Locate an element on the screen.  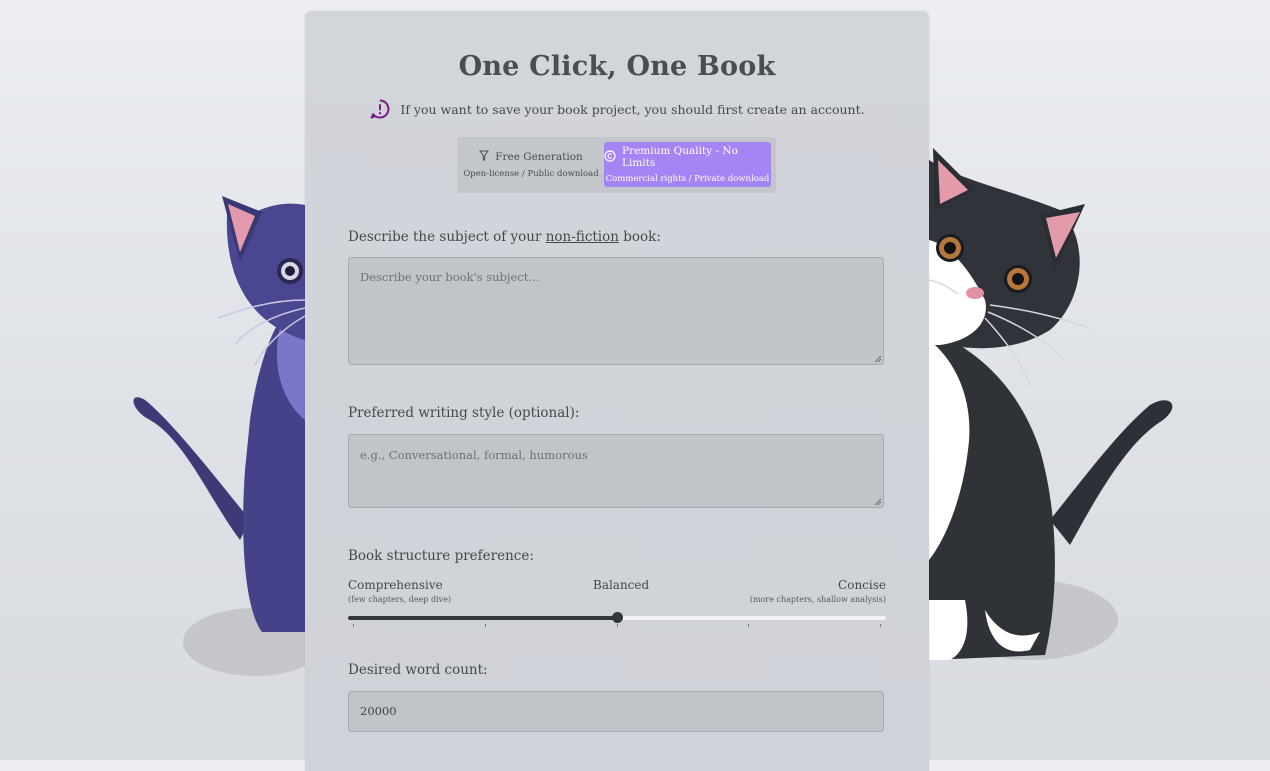
word-count-input: 20000 is located at coordinates (616, 711).